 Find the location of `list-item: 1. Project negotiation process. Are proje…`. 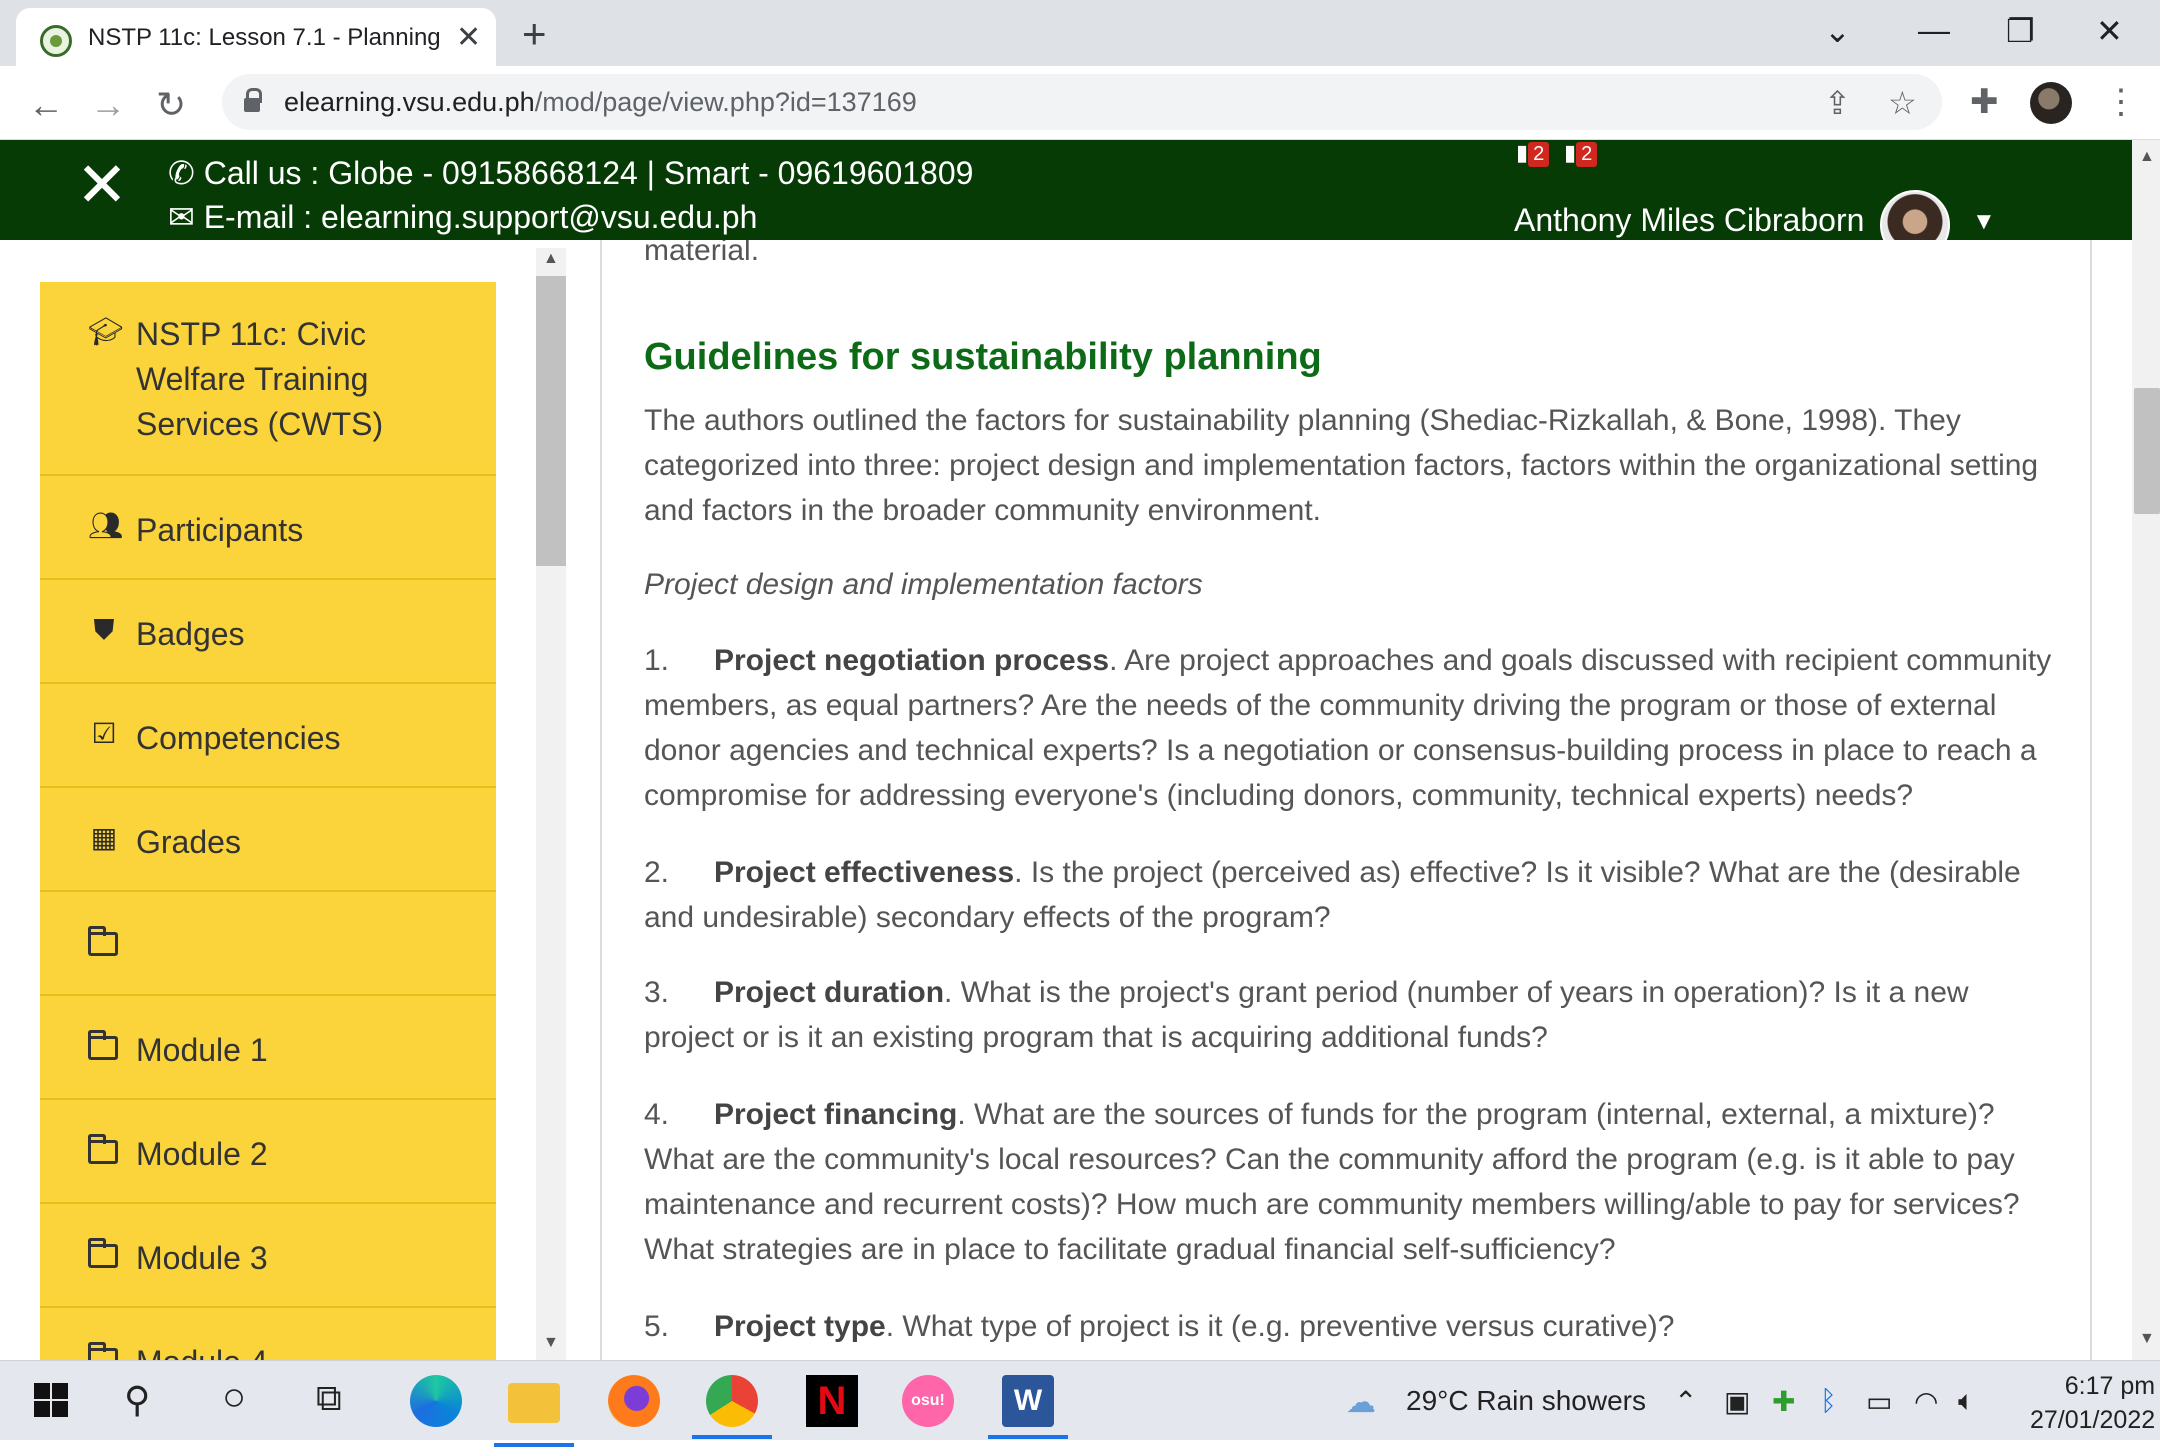

list-item: 1. Project negotiation process. Are proje… is located at coordinates (1348, 728).